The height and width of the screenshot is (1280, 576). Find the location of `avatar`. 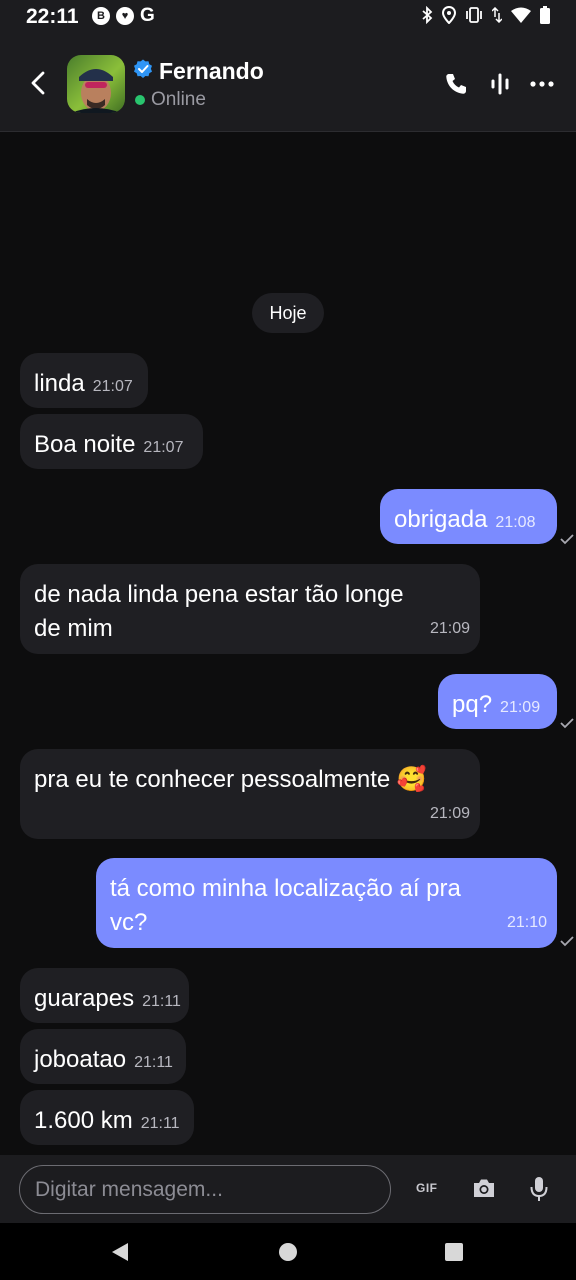

avatar is located at coordinates (96, 84).